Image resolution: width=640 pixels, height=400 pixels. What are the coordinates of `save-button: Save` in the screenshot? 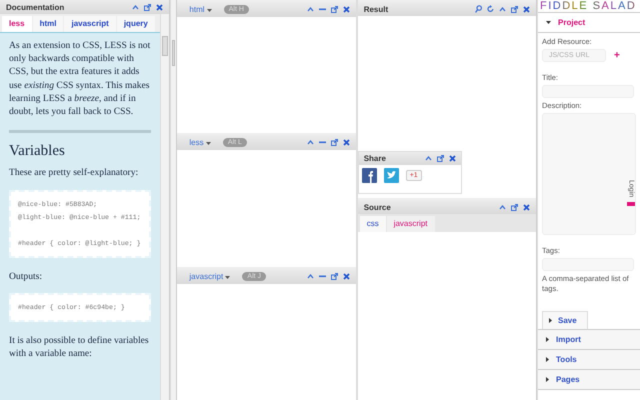 It's located at (565, 320).